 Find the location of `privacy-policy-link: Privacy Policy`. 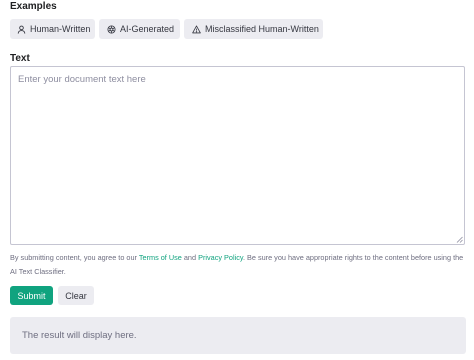

privacy-policy-link: Privacy Policy is located at coordinates (220, 257).